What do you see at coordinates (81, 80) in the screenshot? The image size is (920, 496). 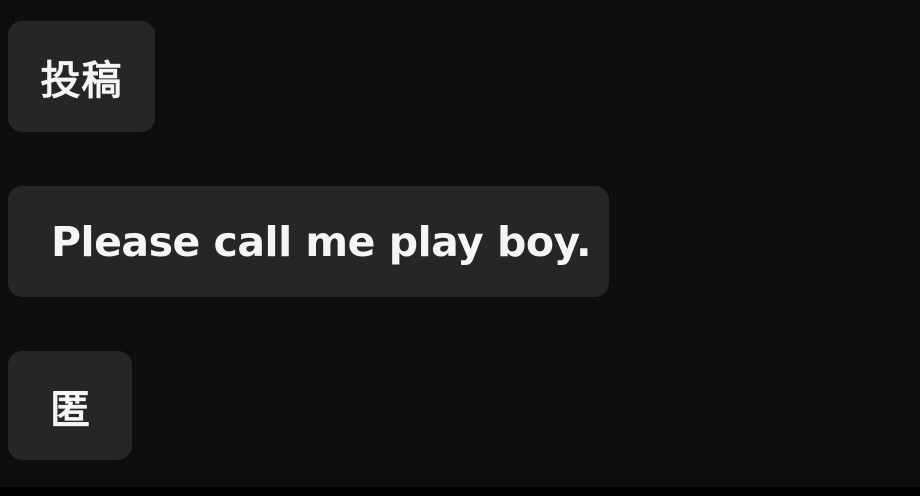 I see `message-text: 投稿` at bounding box center [81, 80].